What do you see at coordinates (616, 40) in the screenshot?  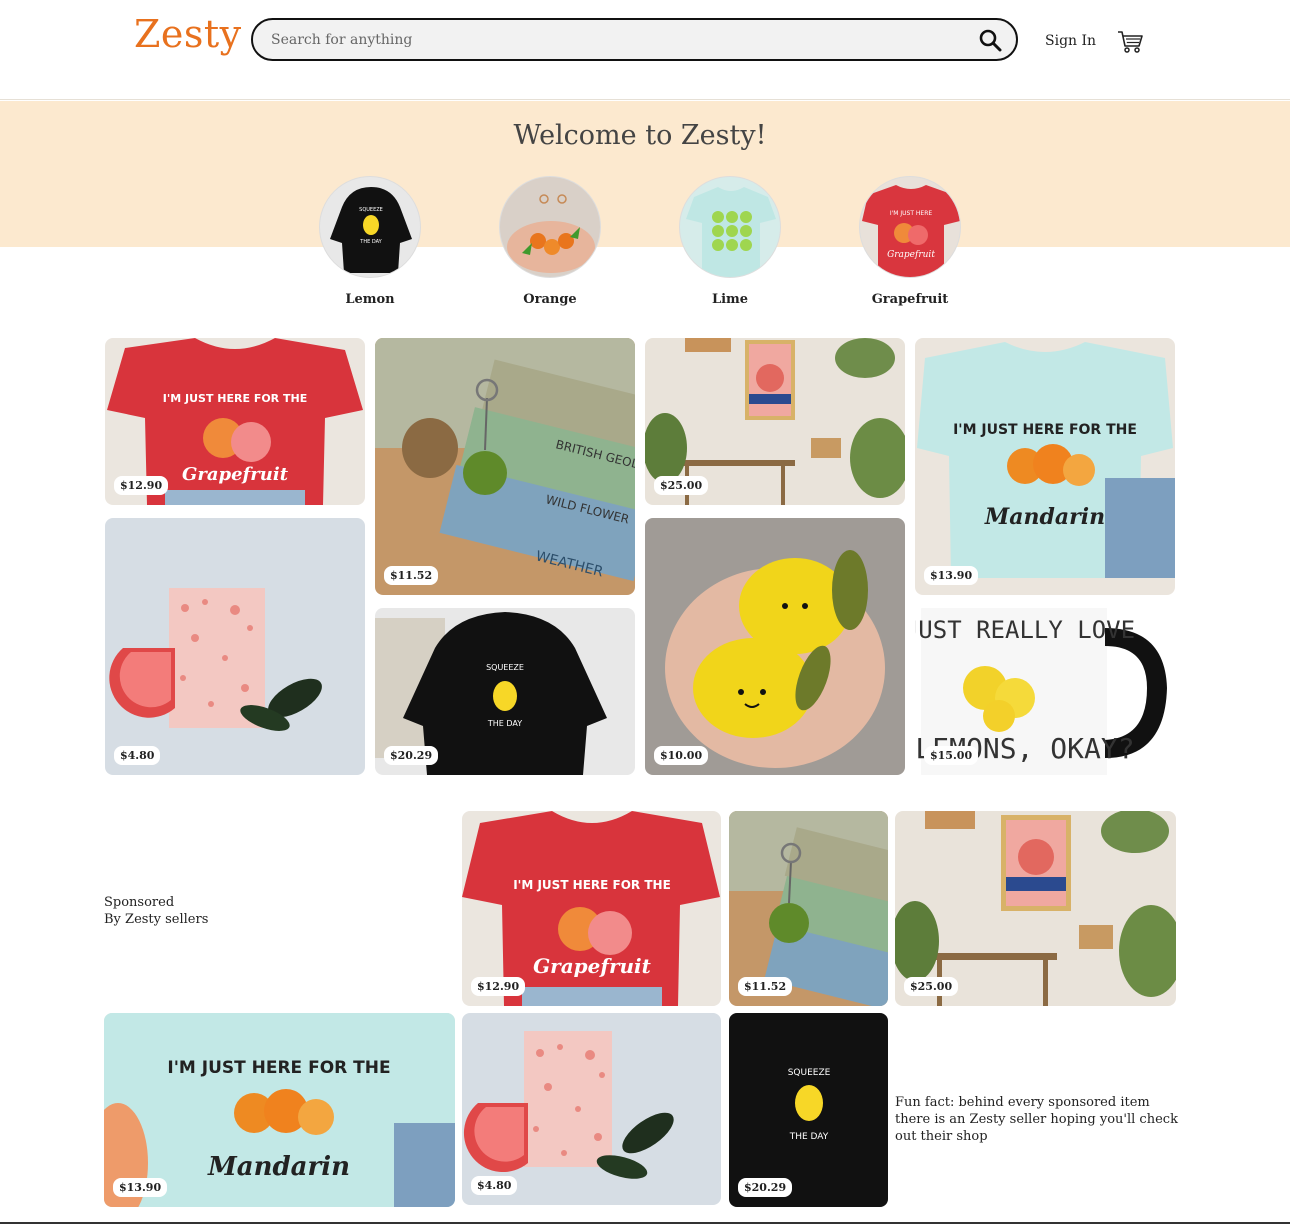 I see `search-input` at bounding box center [616, 40].